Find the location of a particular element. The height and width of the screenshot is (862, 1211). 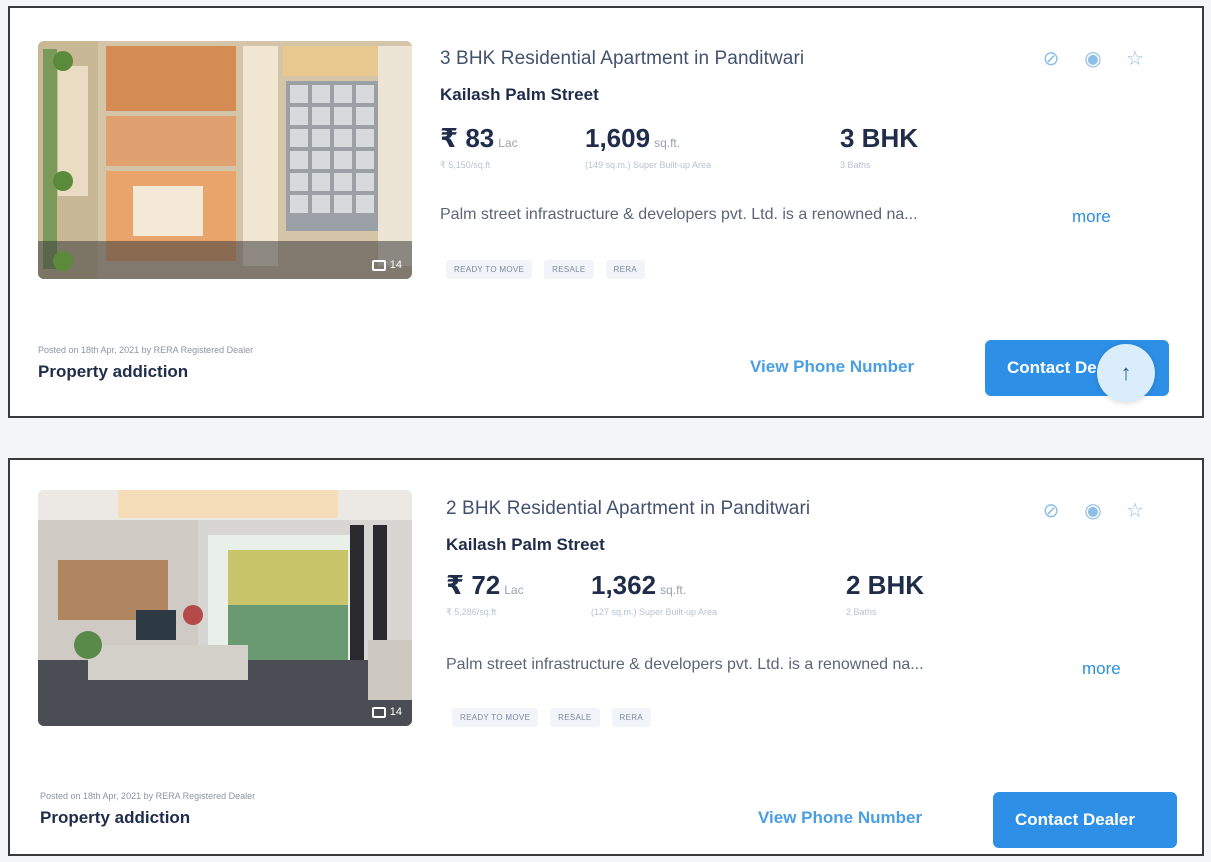

price-value: ₹ 72 is located at coordinates (473, 585).